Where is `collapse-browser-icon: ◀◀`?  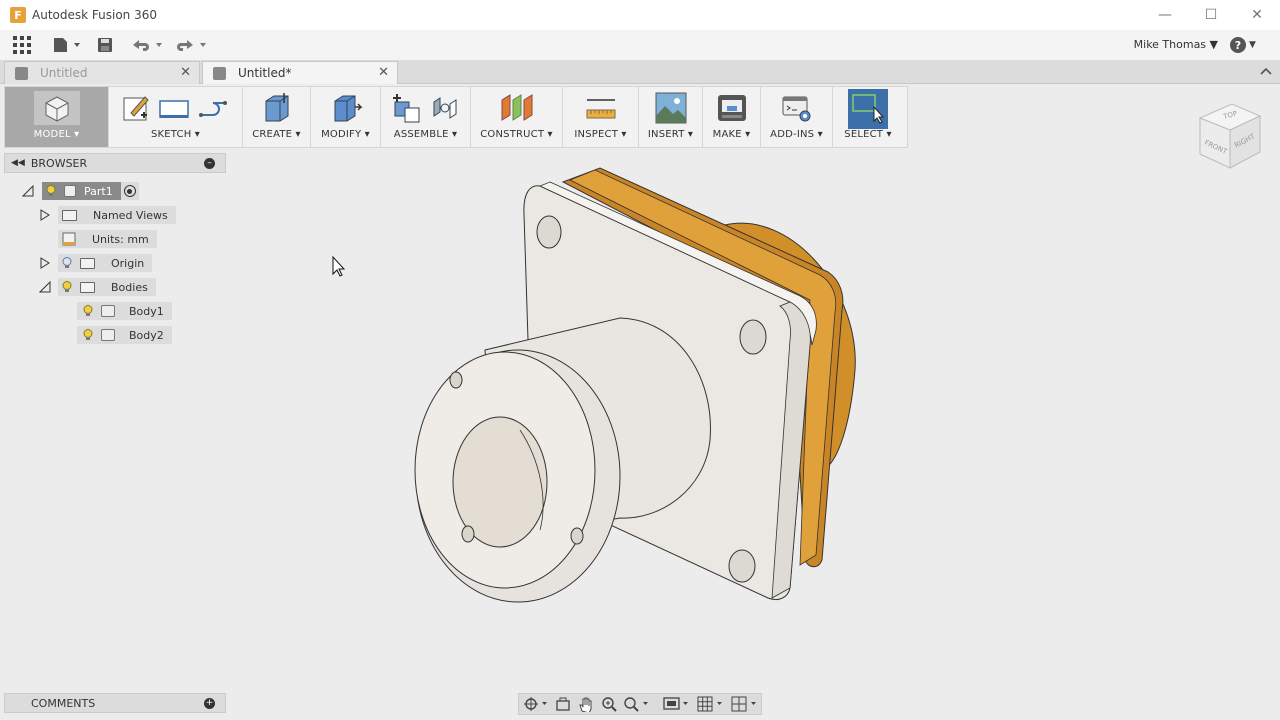
collapse-browser-icon: ◀◀ is located at coordinates (18, 163).